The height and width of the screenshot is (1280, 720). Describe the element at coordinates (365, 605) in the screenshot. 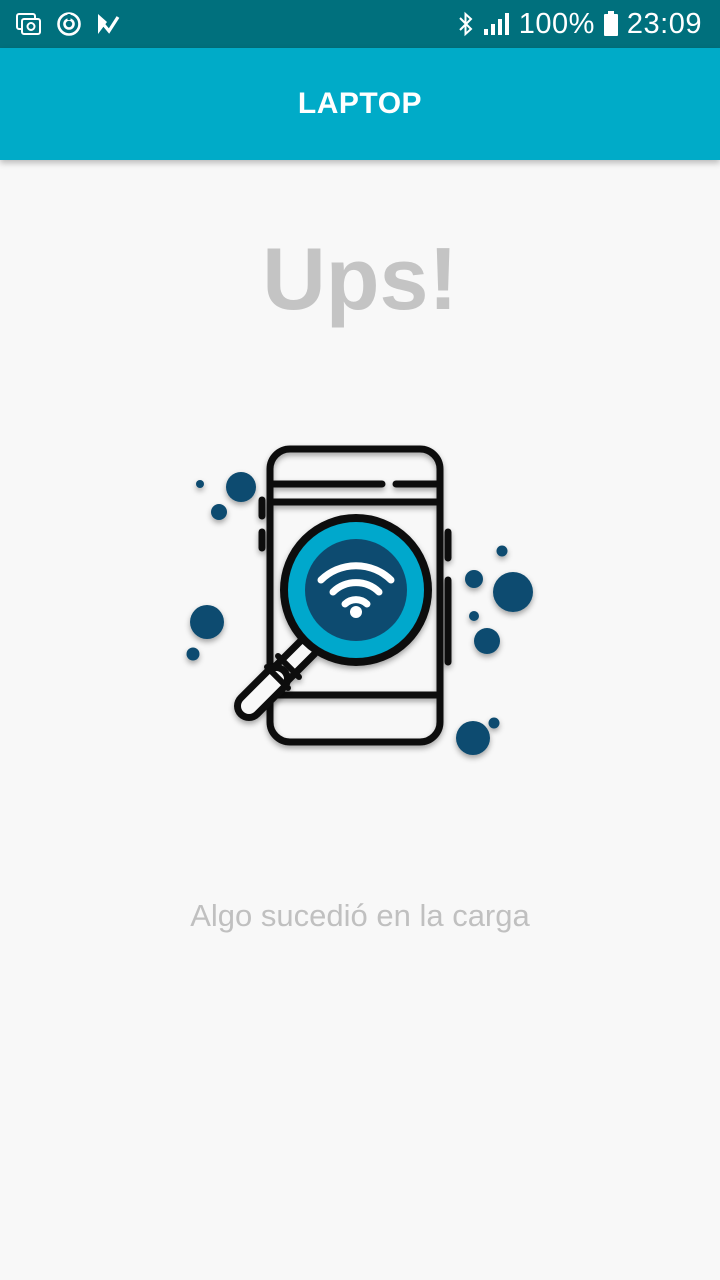

I see `phone-wifi-search-icon` at that location.